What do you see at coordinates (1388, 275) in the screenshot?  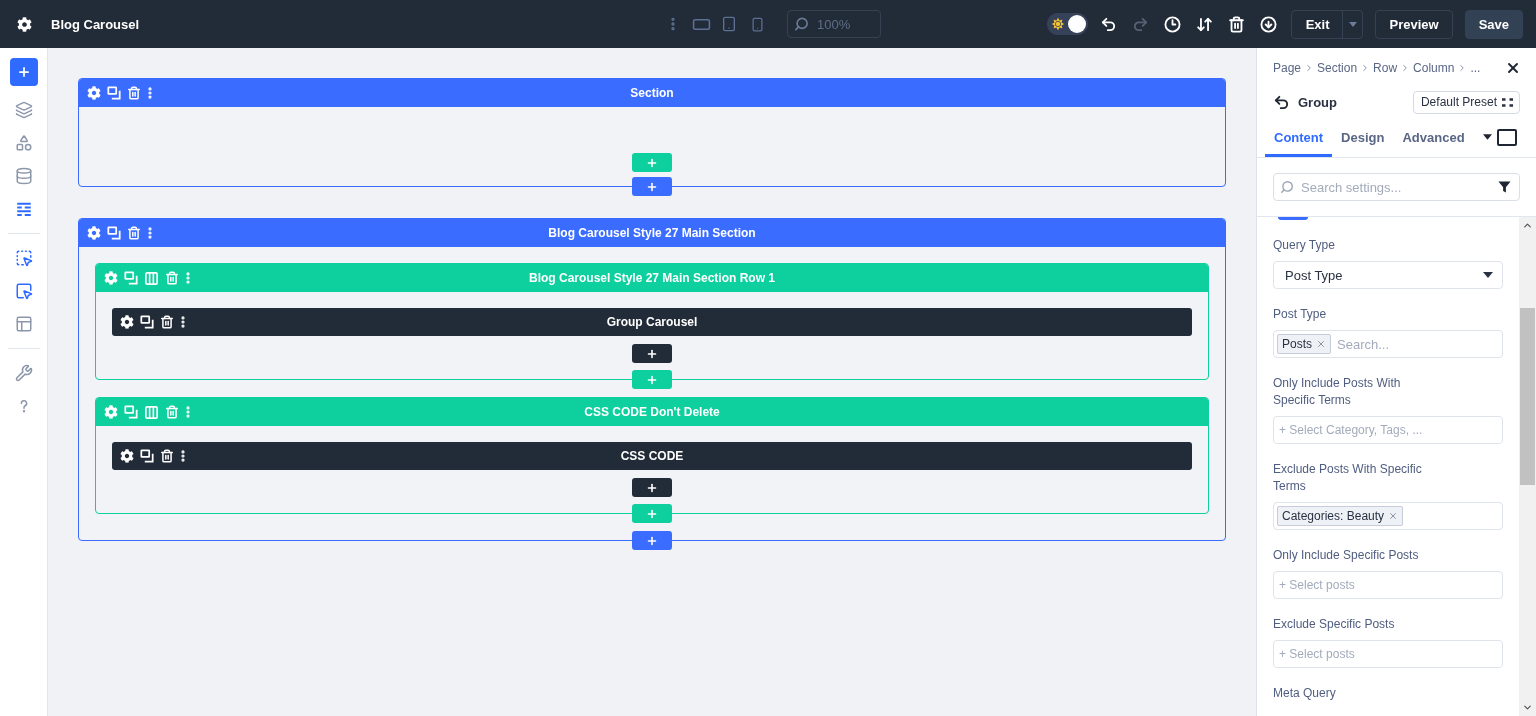 I see `select-dropdown: Post Type` at bounding box center [1388, 275].